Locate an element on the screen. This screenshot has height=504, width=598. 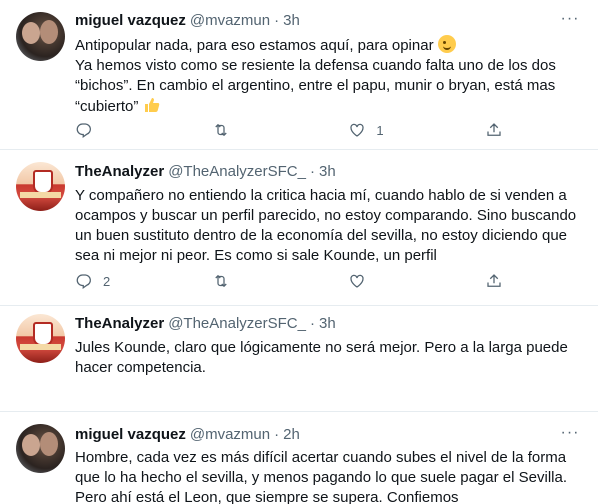
like-button is located at coordinates (378, 281).